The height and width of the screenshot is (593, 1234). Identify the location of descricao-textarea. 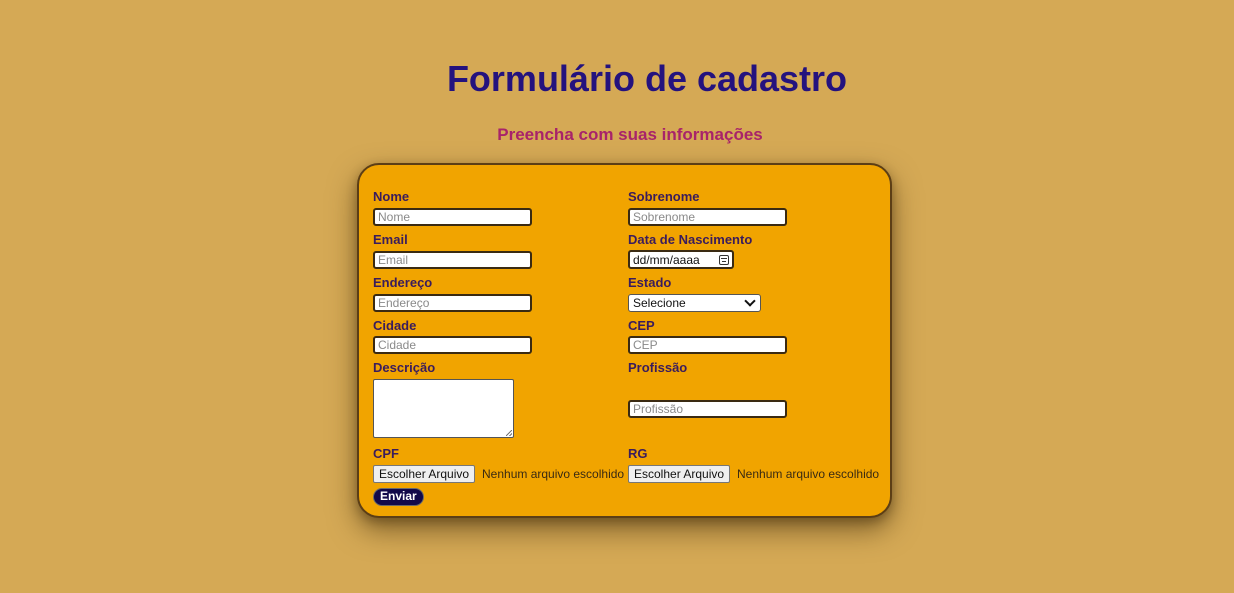
(443, 408).